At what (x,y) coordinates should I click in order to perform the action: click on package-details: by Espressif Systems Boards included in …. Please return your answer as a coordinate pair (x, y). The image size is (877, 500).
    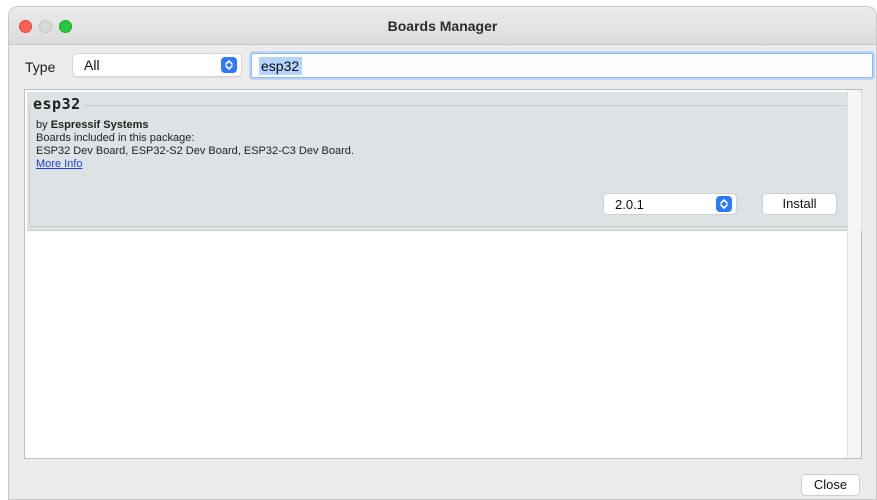
    Looking at the image, I should click on (195, 145).